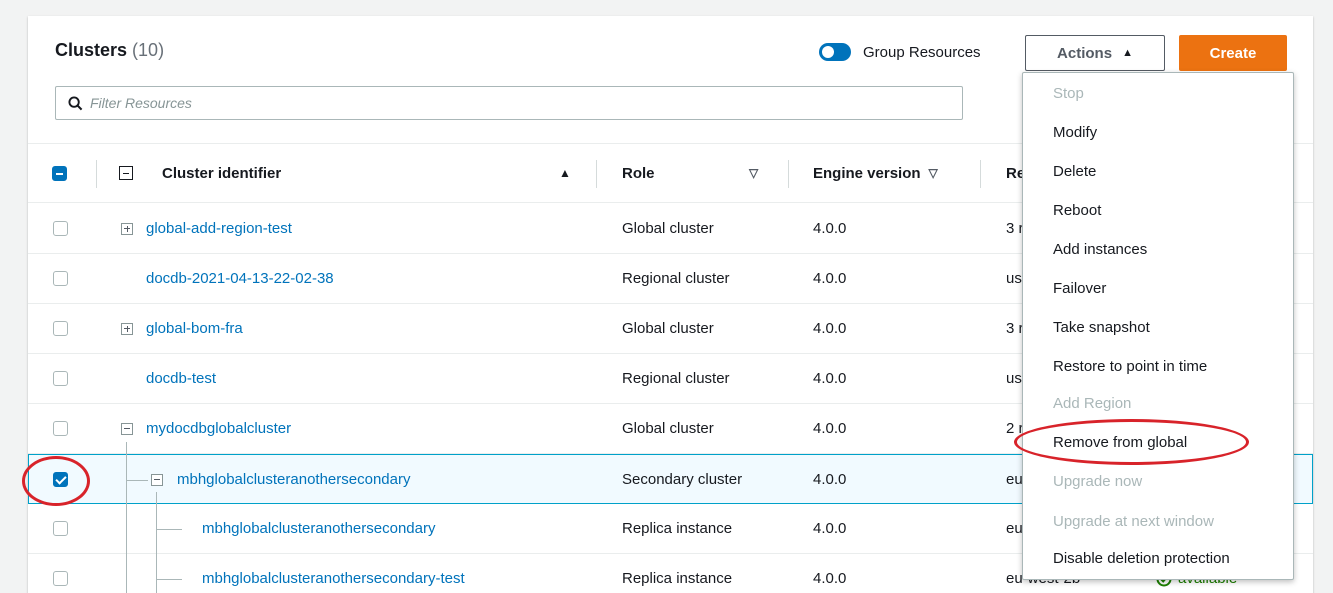  Describe the element at coordinates (240, 278) in the screenshot. I see `cluster-identifier-link: docdb-2021-04-13-22-02-38` at that location.